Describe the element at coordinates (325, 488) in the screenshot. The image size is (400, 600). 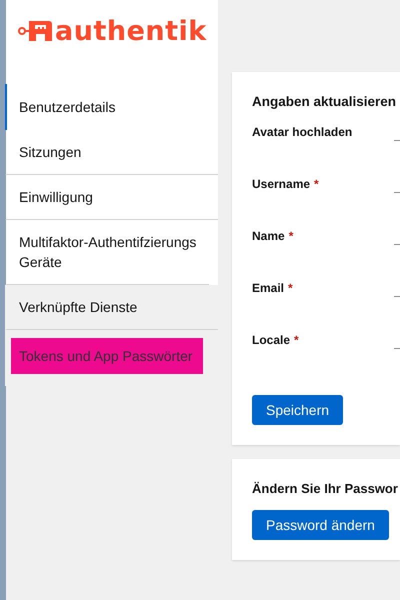
I see `card-title: Ändern Sie Ihr Passwor` at that location.